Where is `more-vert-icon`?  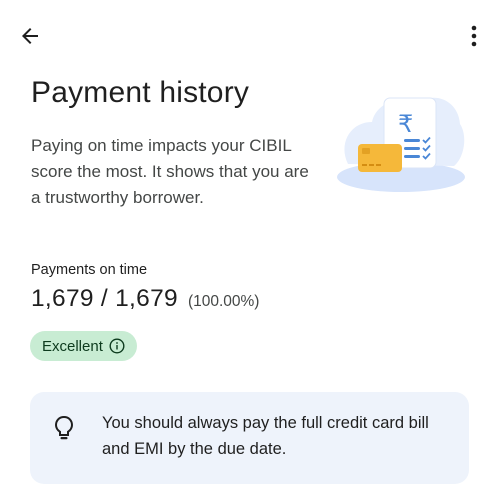 more-vert-icon is located at coordinates (474, 36).